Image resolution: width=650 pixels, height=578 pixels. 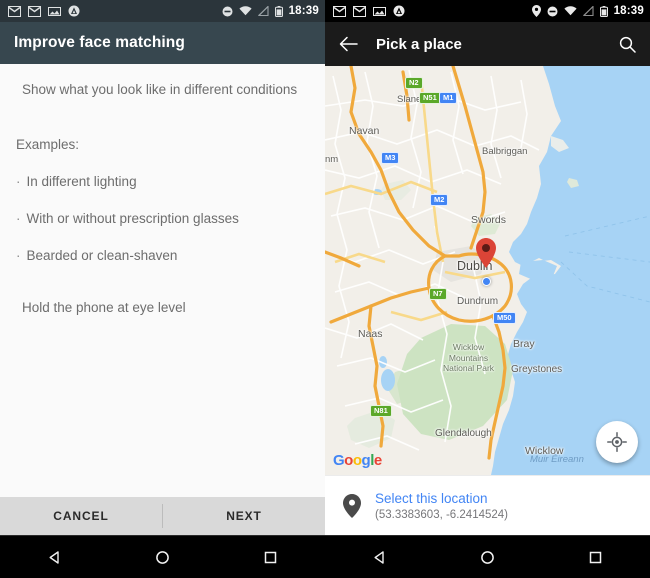 What do you see at coordinates (486, 281) in the screenshot?
I see `current-location-dot` at bounding box center [486, 281].